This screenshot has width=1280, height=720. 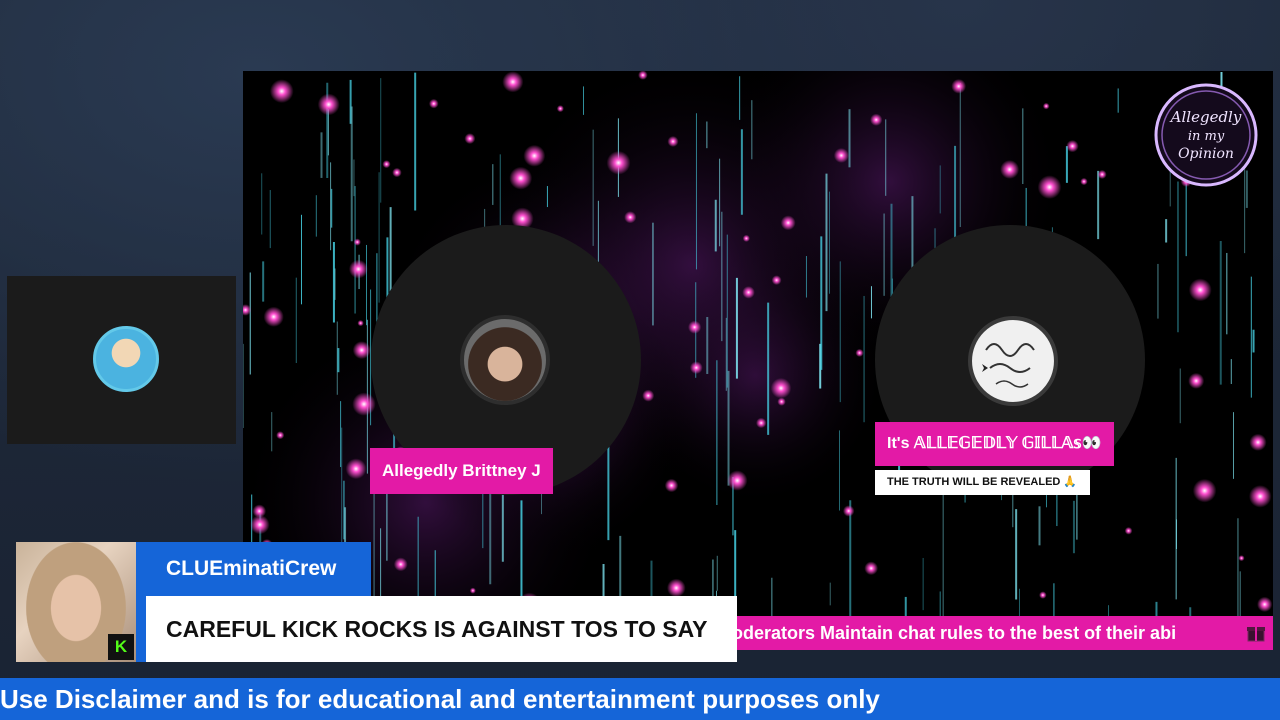 I want to click on host-2-avatar, so click(x=1013, y=361).